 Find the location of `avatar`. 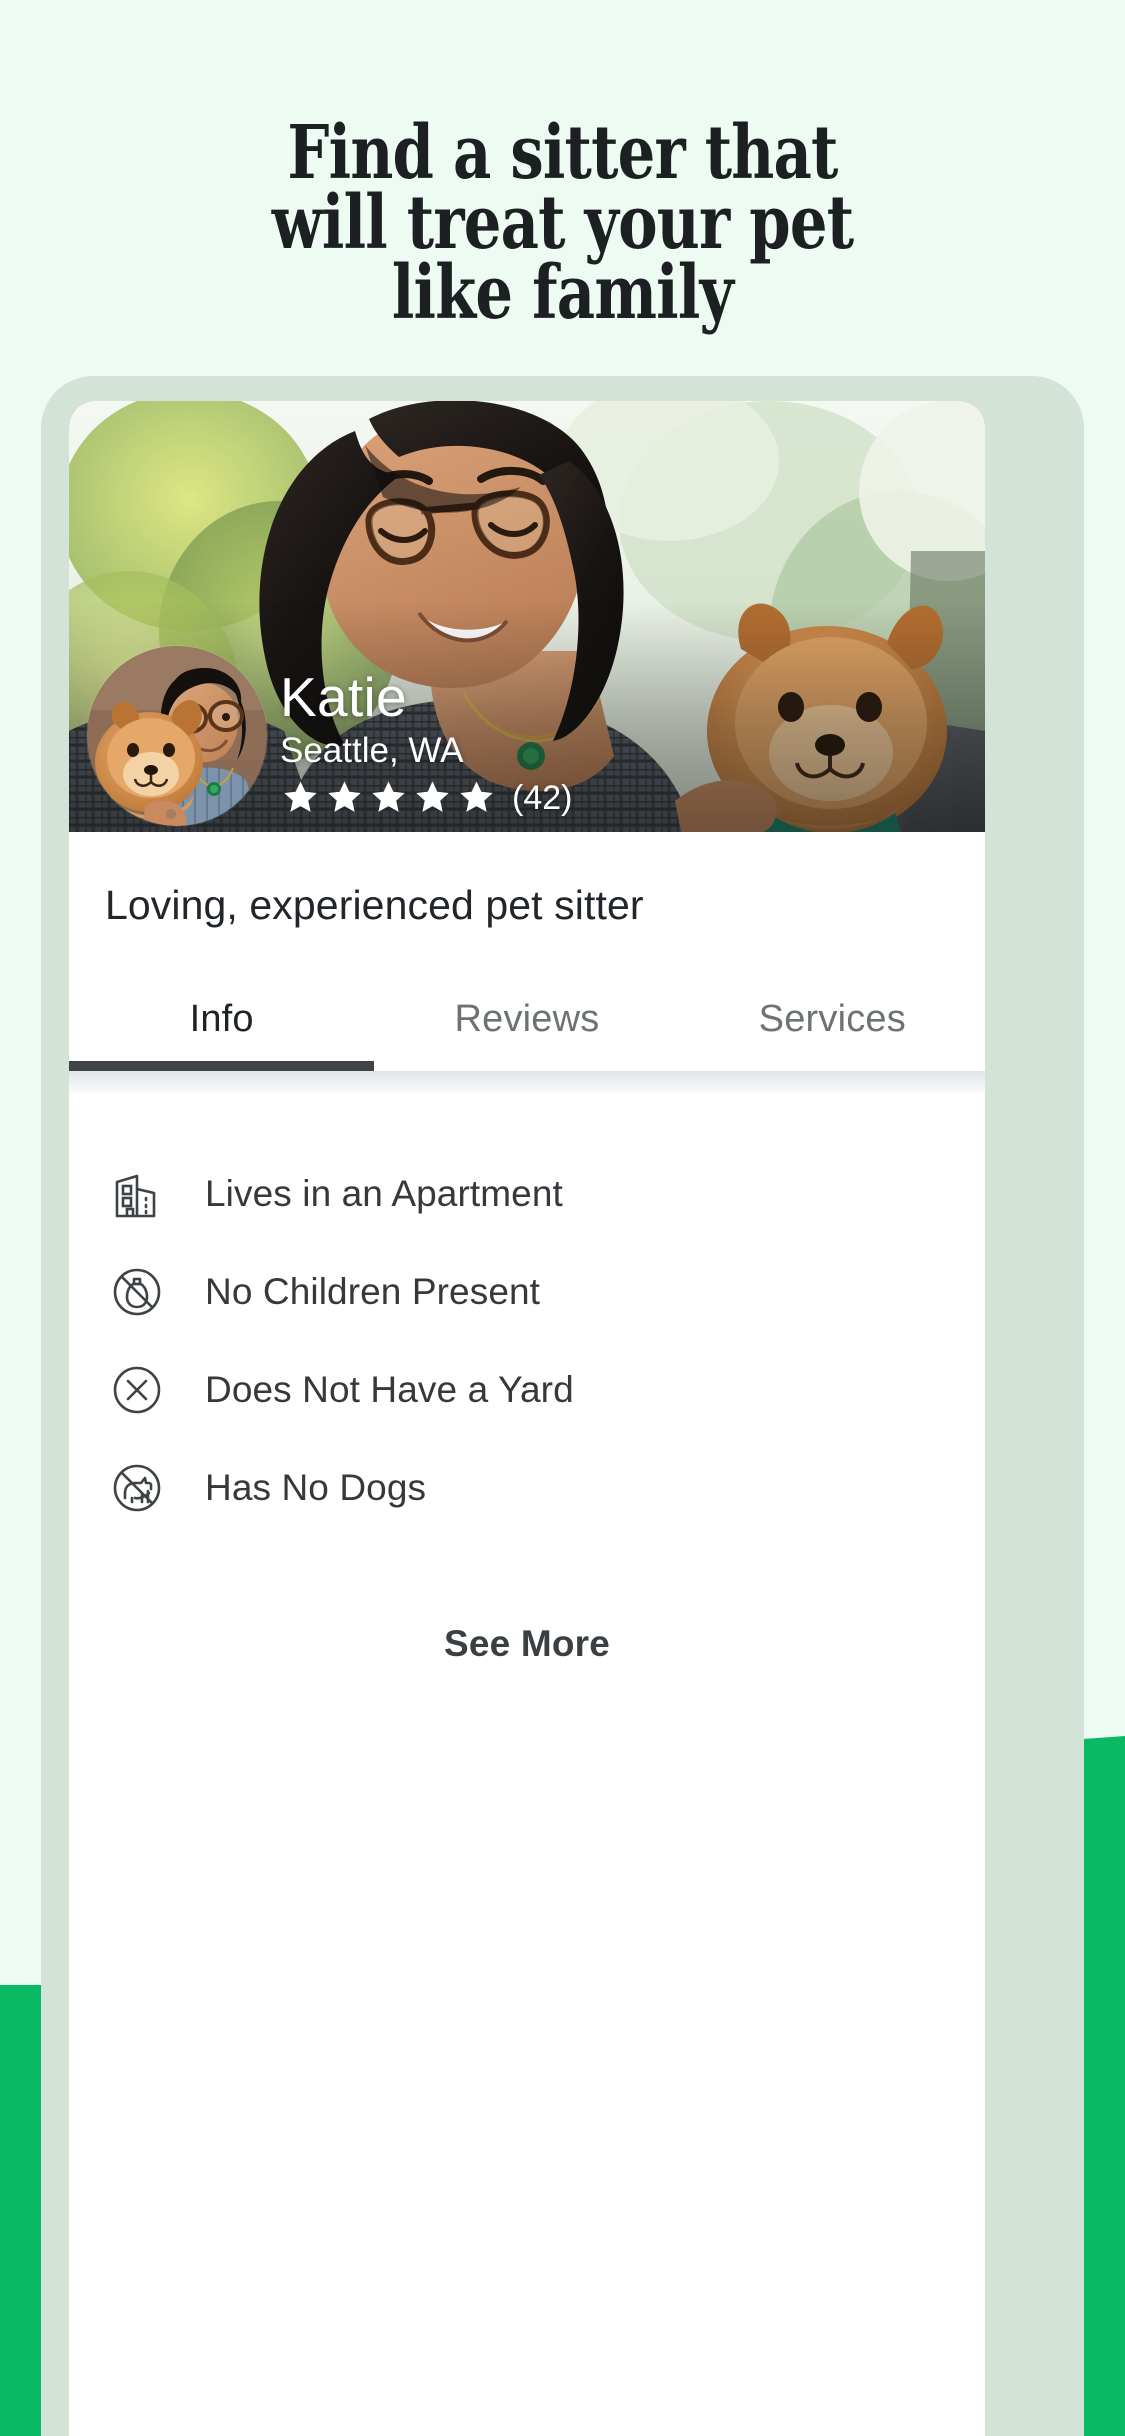

avatar is located at coordinates (177, 736).